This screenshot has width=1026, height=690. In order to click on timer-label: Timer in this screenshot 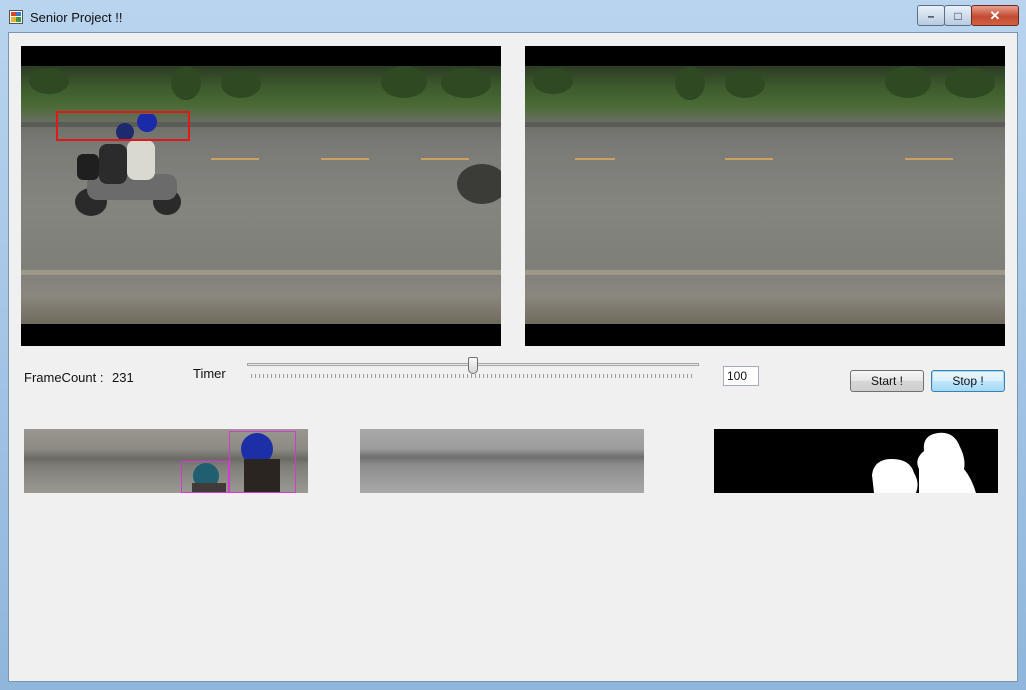, I will do `click(209, 373)`.